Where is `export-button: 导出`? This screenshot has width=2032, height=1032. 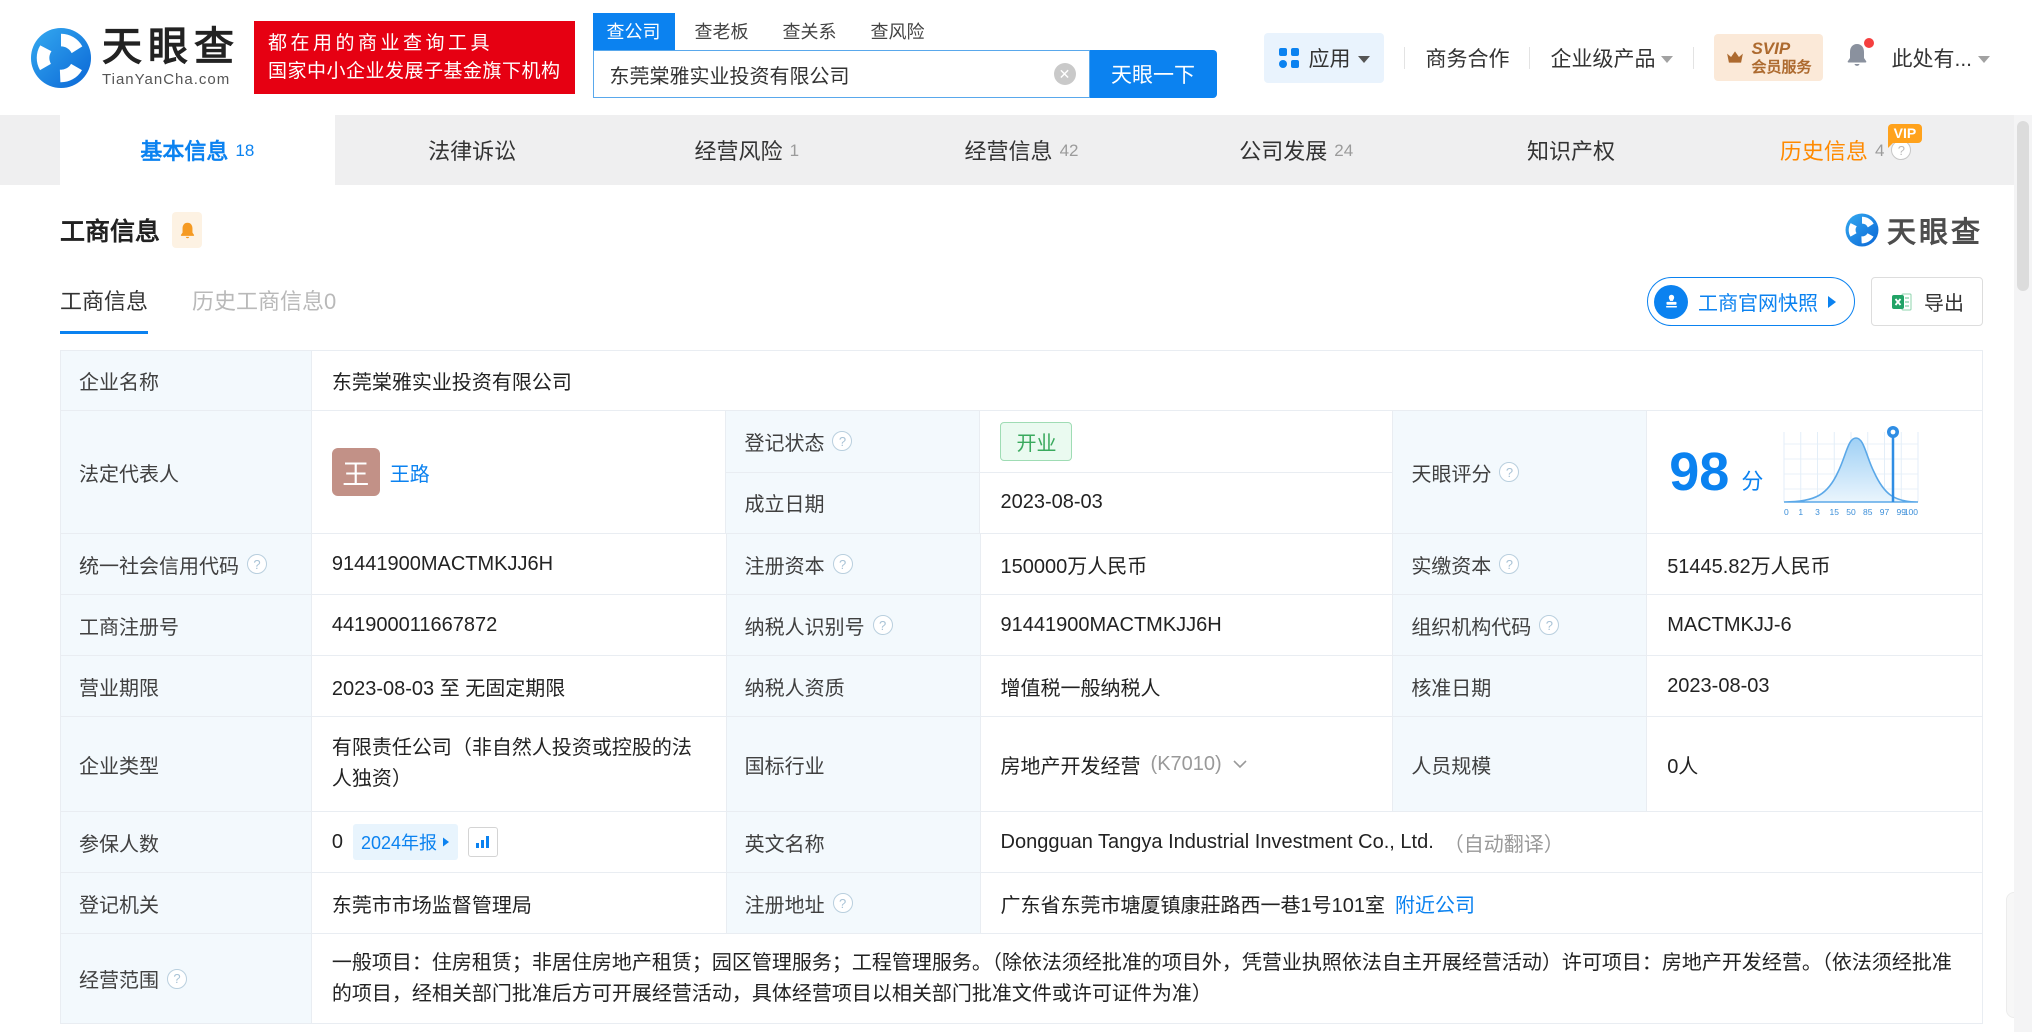 export-button: 导出 is located at coordinates (1927, 301).